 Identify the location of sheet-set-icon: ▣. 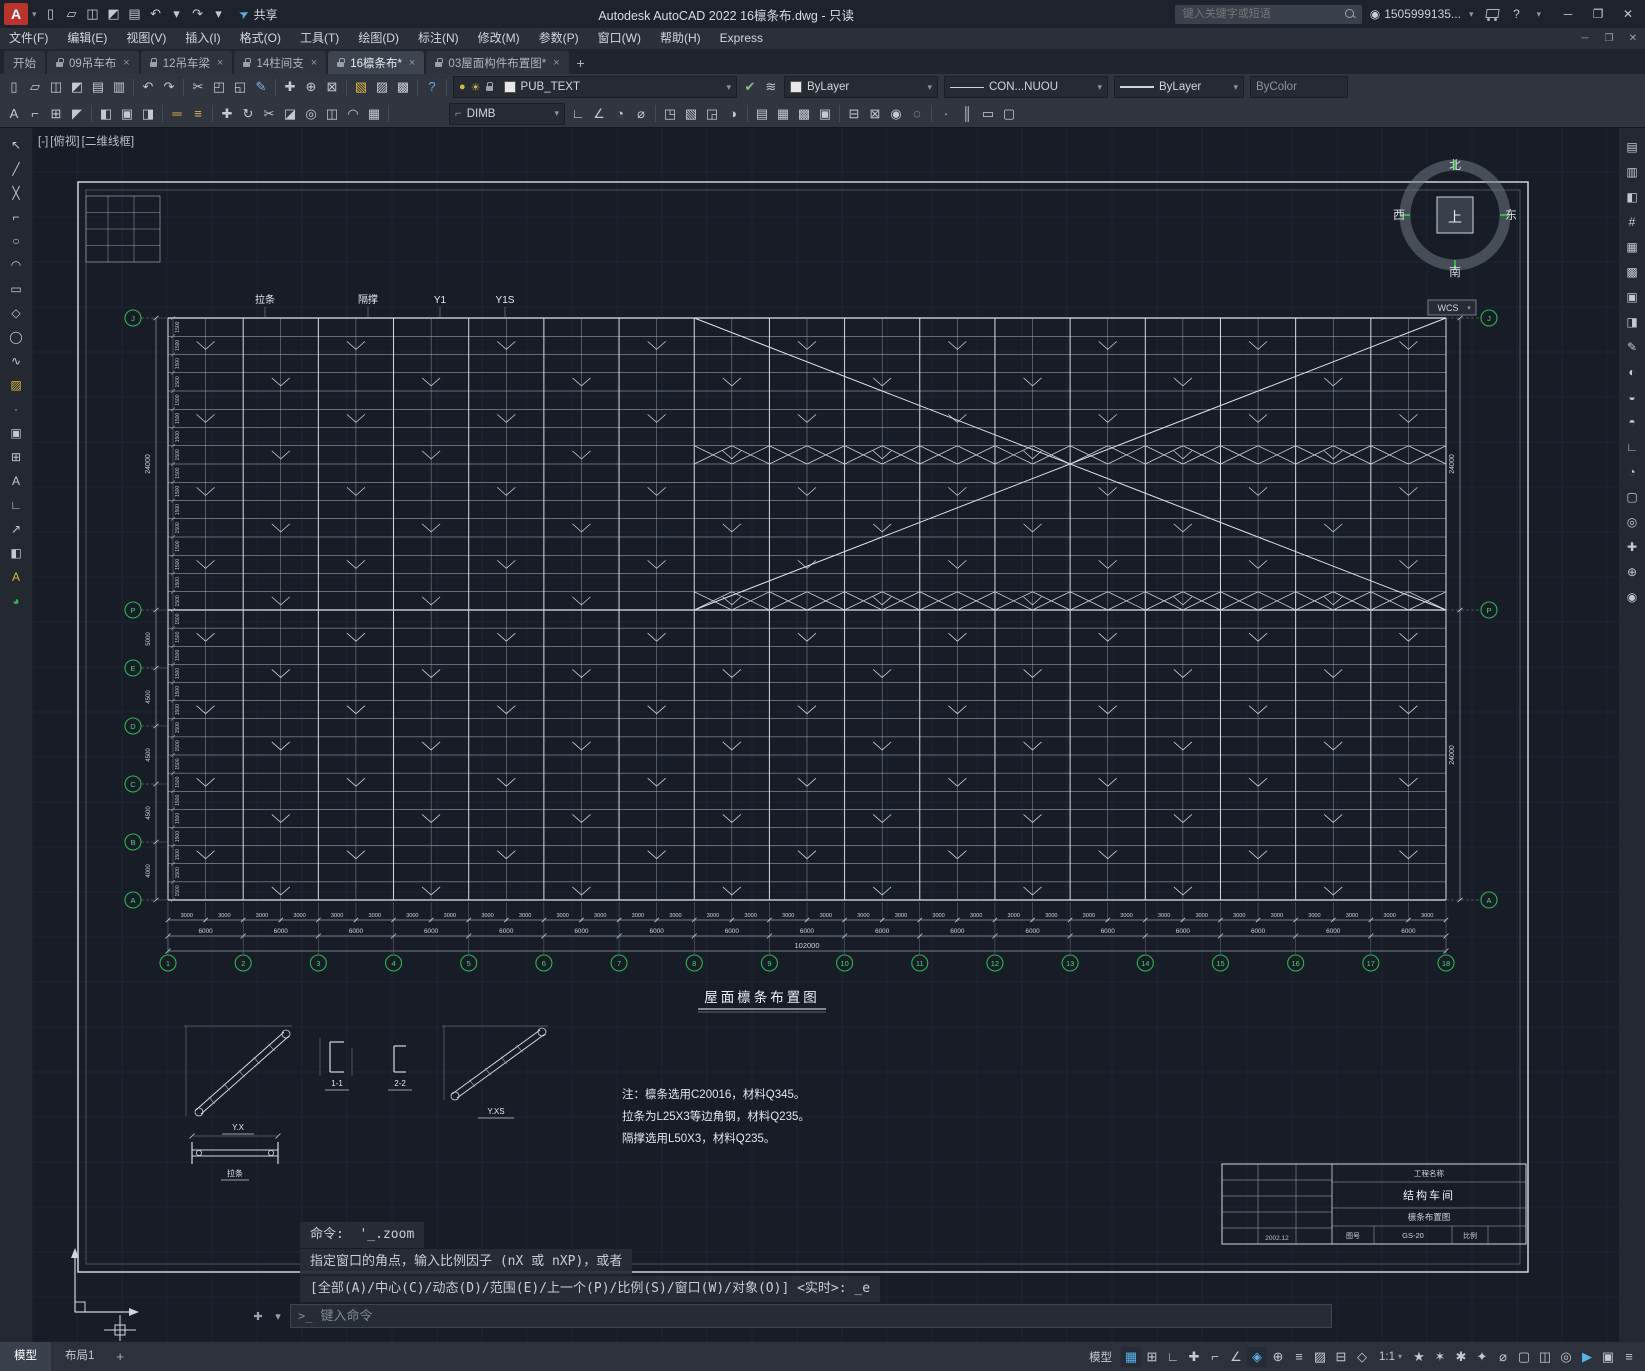
(825, 114).